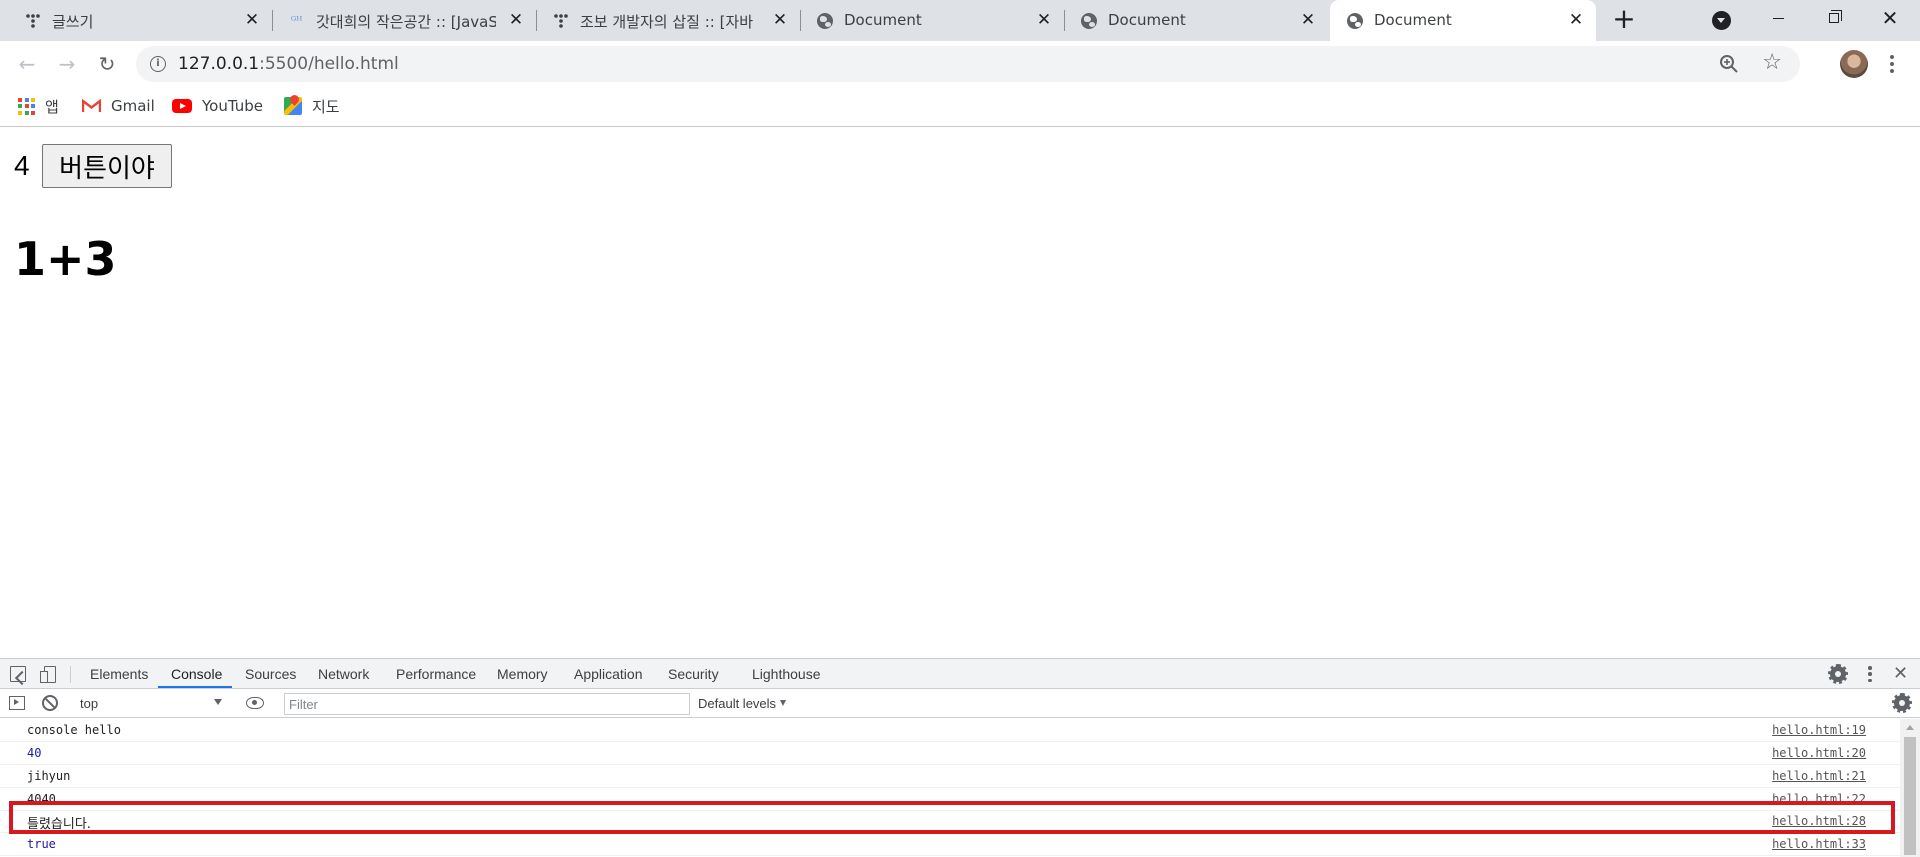  Describe the element at coordinates (65, 259) in the screenshot. I see `page-heading: 1+3` at that location.